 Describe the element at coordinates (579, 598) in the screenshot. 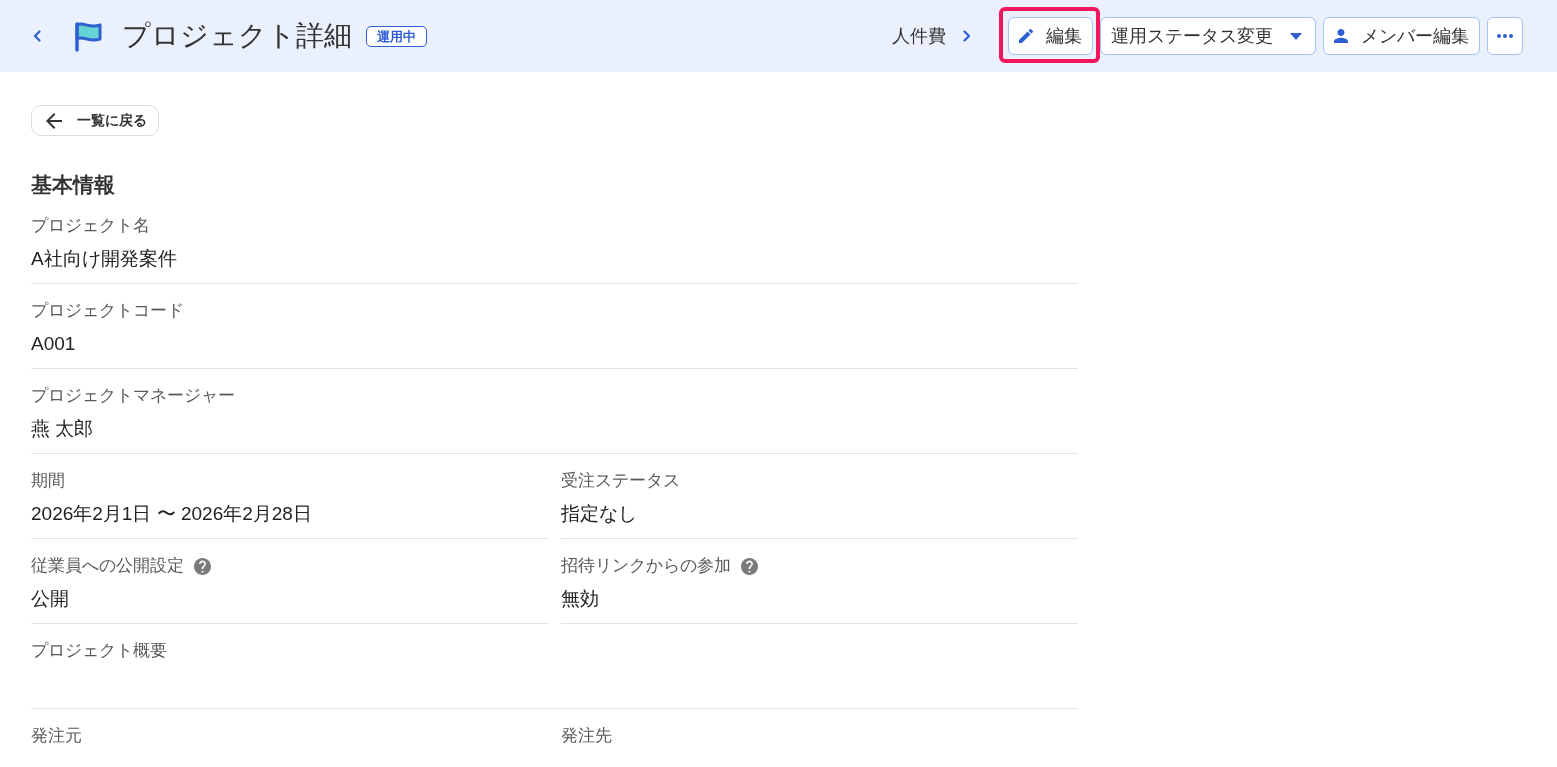

I see `field-value: 無効` at that location.